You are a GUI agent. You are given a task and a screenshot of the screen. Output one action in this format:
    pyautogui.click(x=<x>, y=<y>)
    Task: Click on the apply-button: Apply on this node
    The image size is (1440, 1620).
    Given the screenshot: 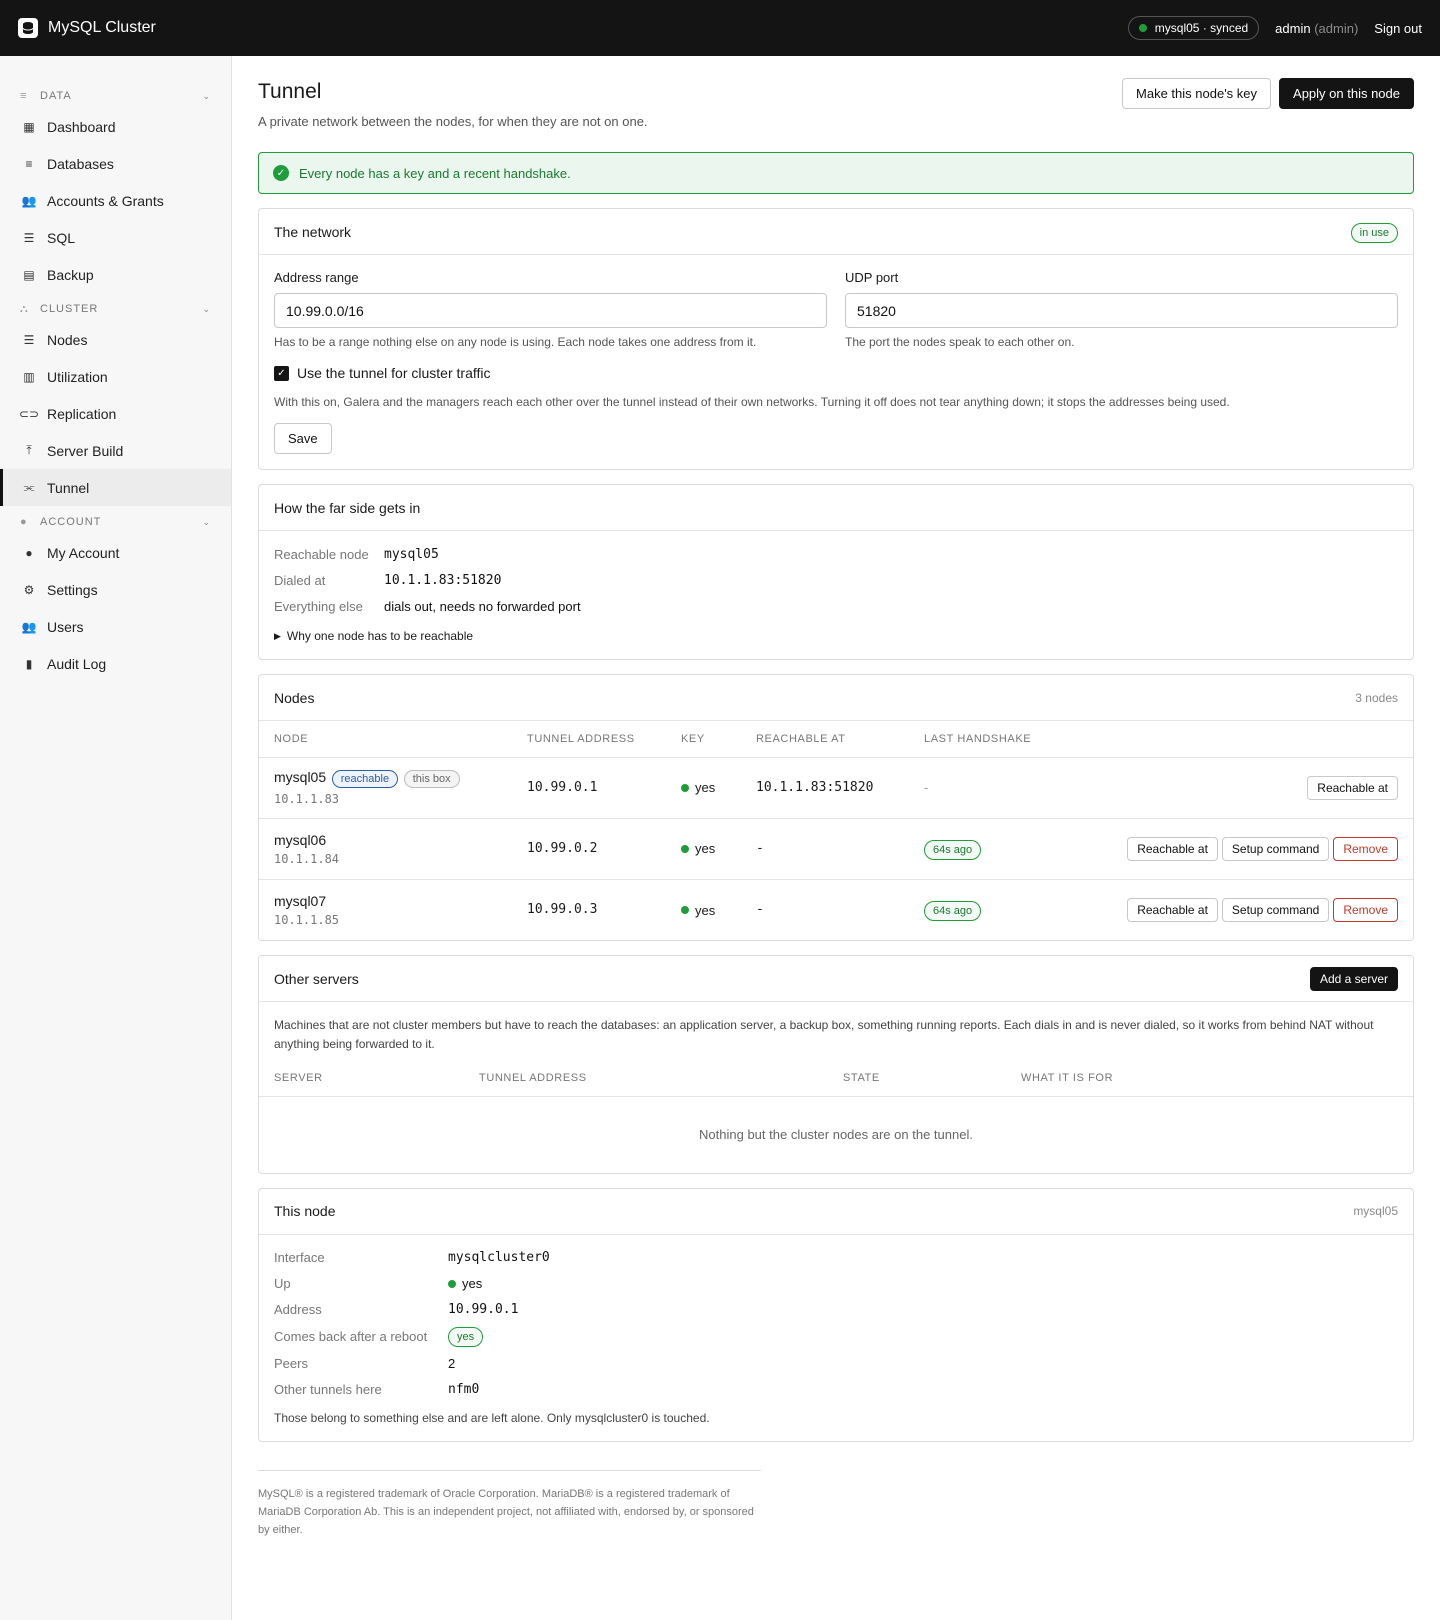 What is the action you would take?
    pyautogui.click(x=1346, y=93)
    